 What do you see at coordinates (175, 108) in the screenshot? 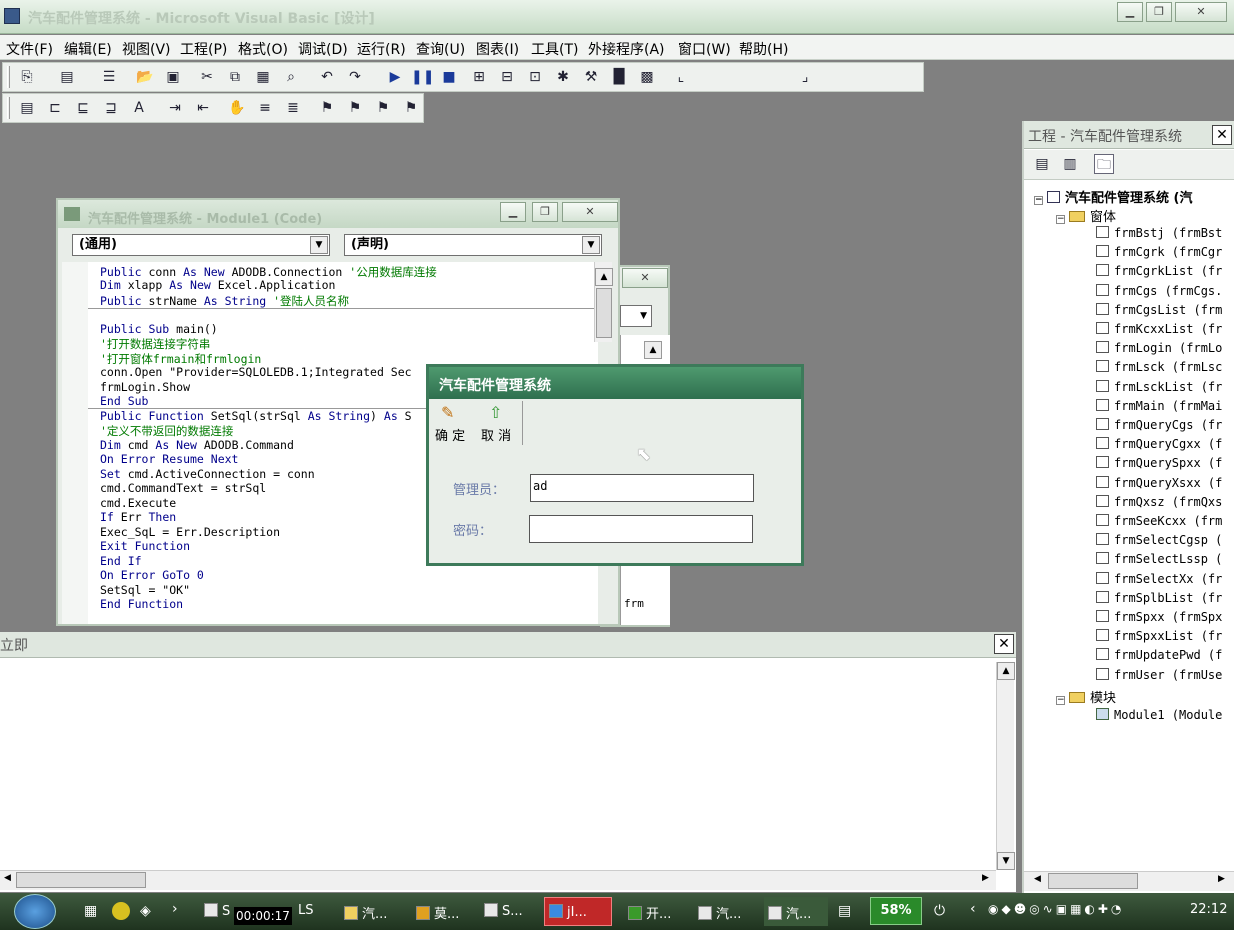
I see `indent-icon: ⇥` at bounding box center [175, 108].